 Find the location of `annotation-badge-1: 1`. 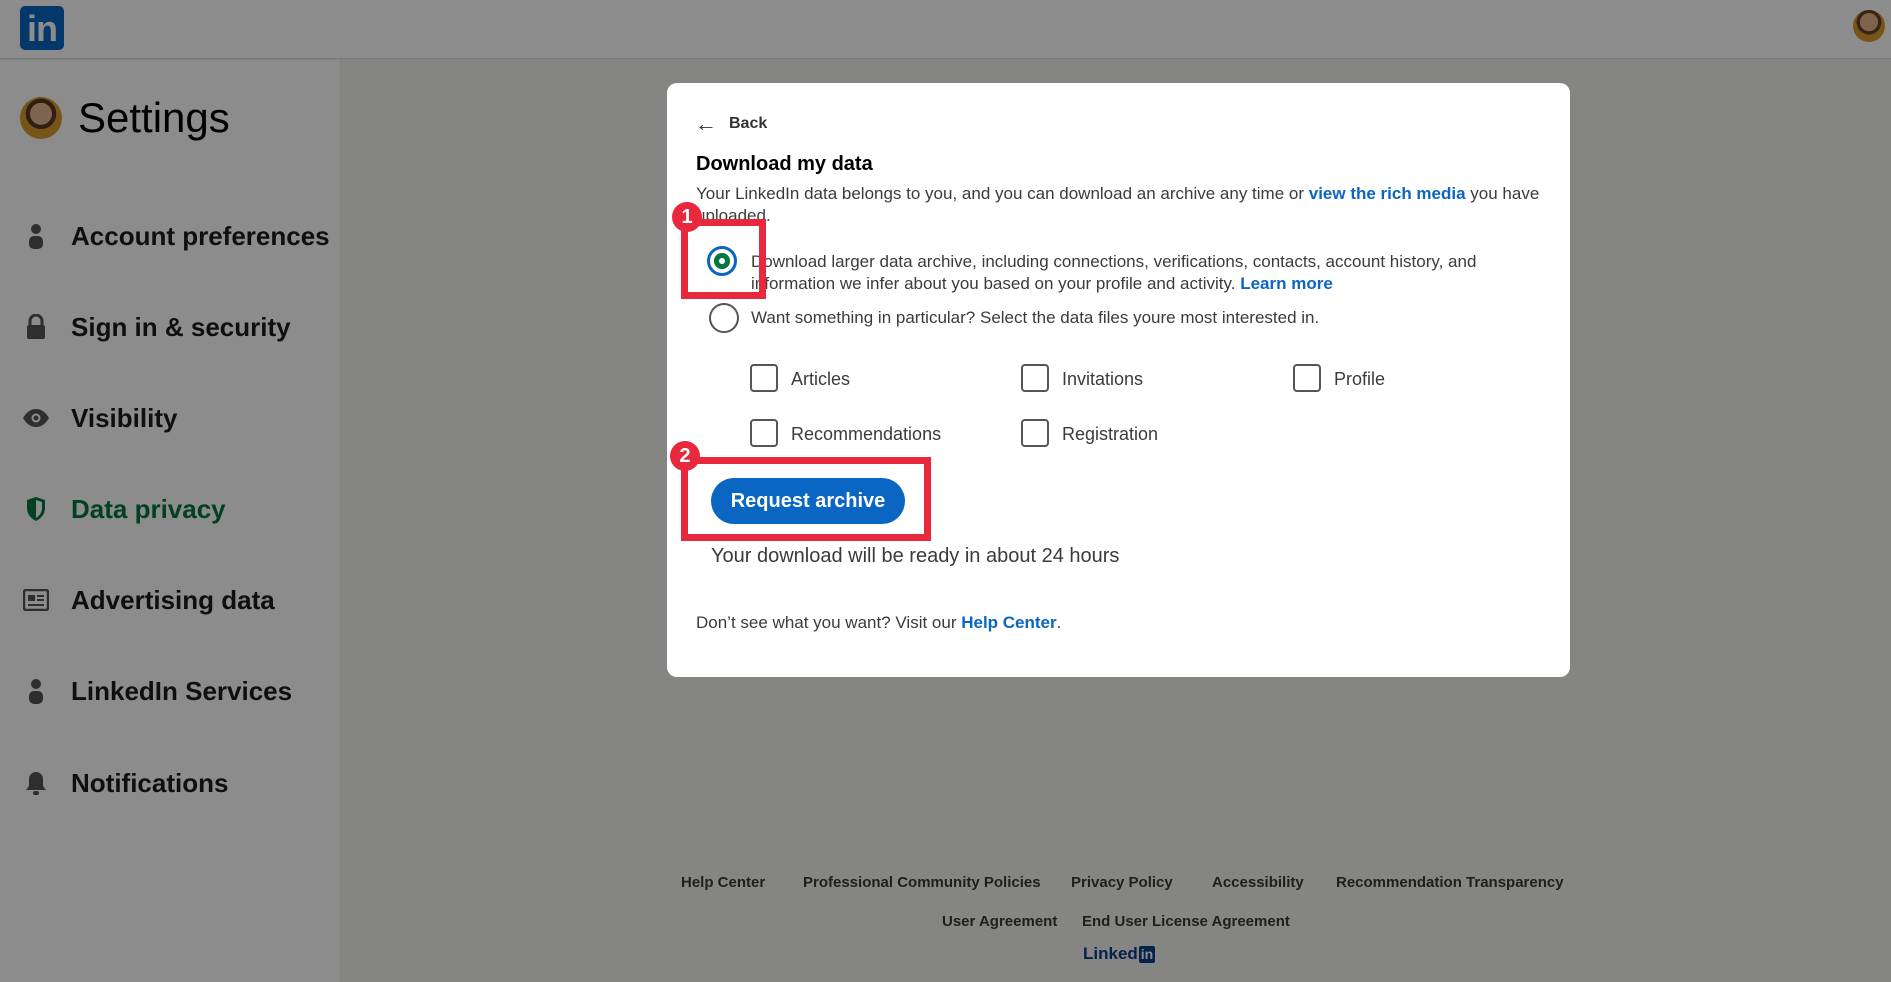

annotation-badge-1: 1 is located at coordinates (687, 217).